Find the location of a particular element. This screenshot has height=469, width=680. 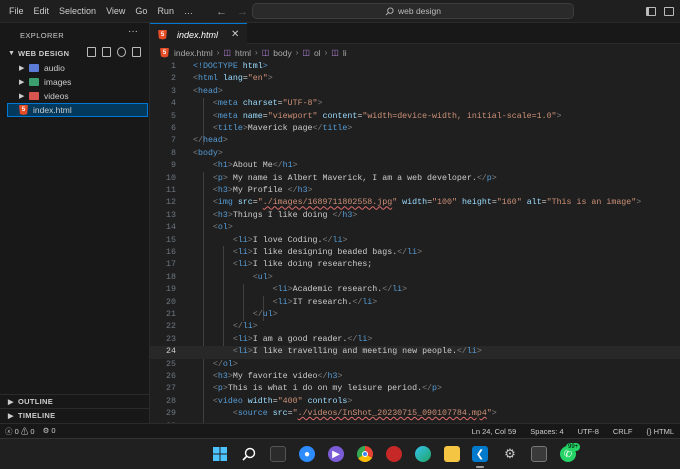

workspace-header: ▼ WEB DESIGN is located at coordinates (75, 53).